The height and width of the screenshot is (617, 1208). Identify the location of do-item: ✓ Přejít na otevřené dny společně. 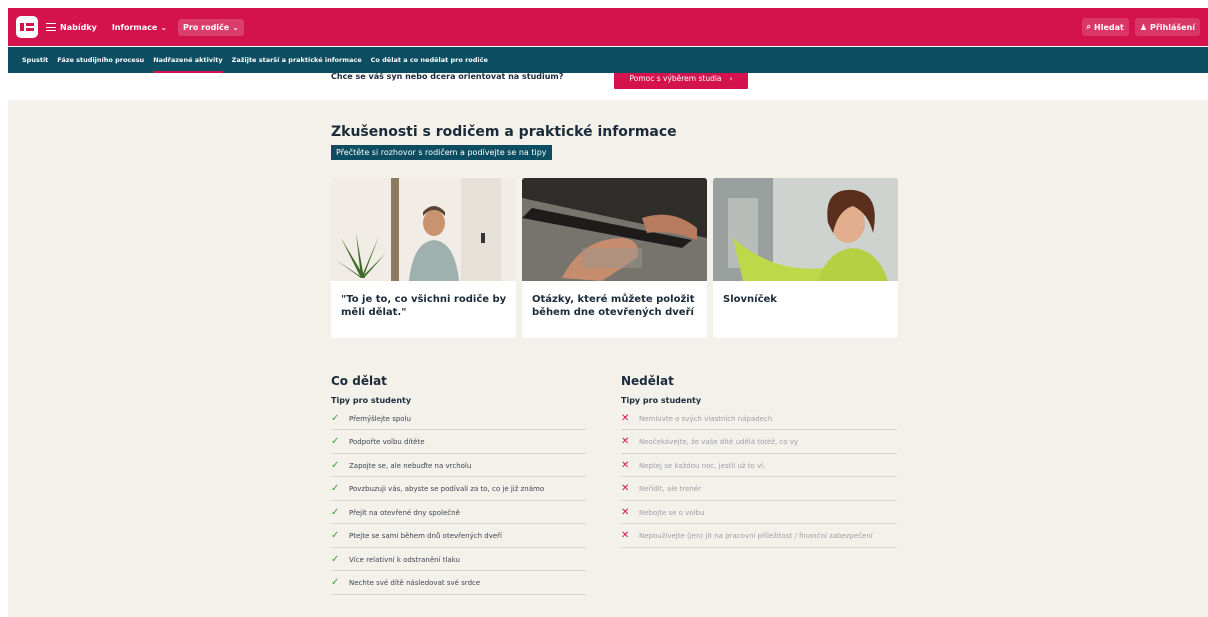
(458, 515).